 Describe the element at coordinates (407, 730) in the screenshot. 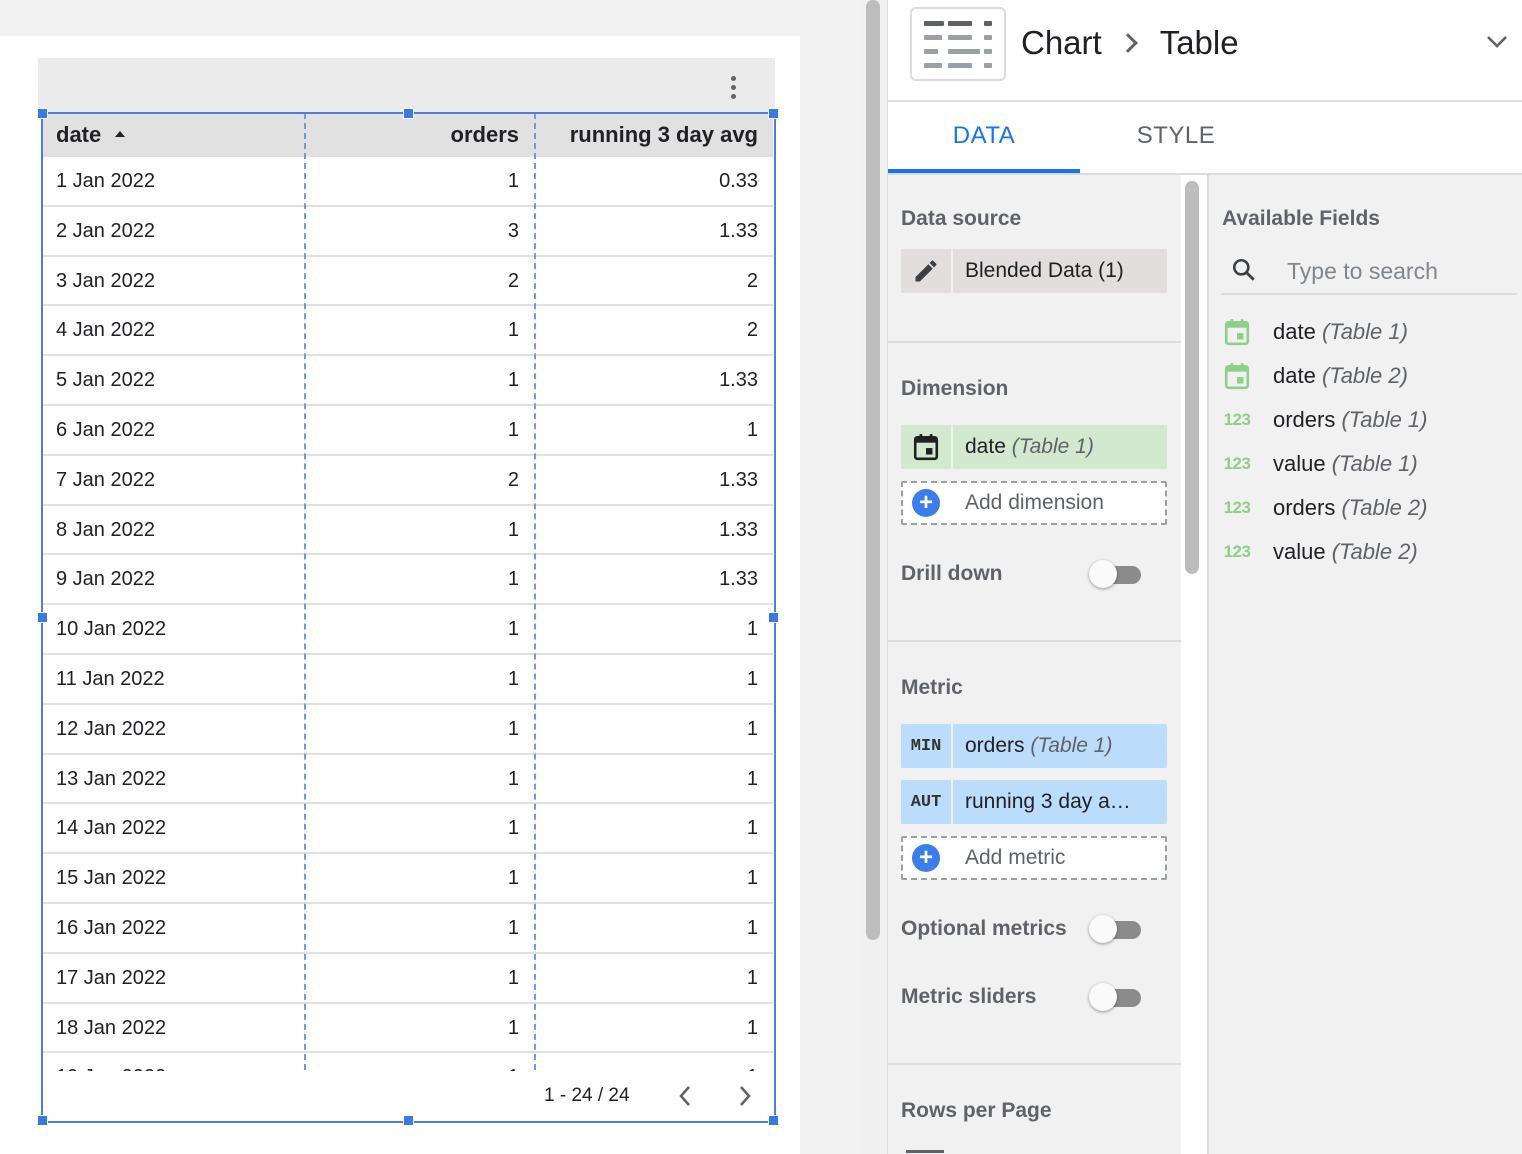

I see `table-row: 12 Jan 2022 1 1` at that location.